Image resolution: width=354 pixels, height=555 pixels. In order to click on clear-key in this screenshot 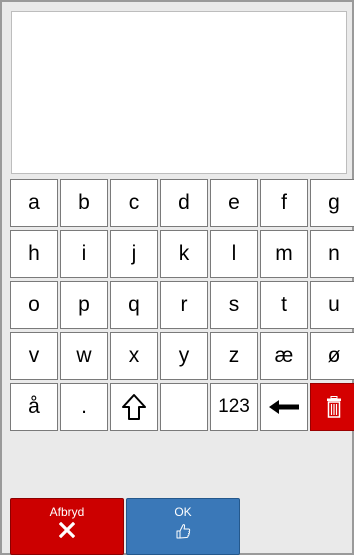, I will do `click(332, 407)`.